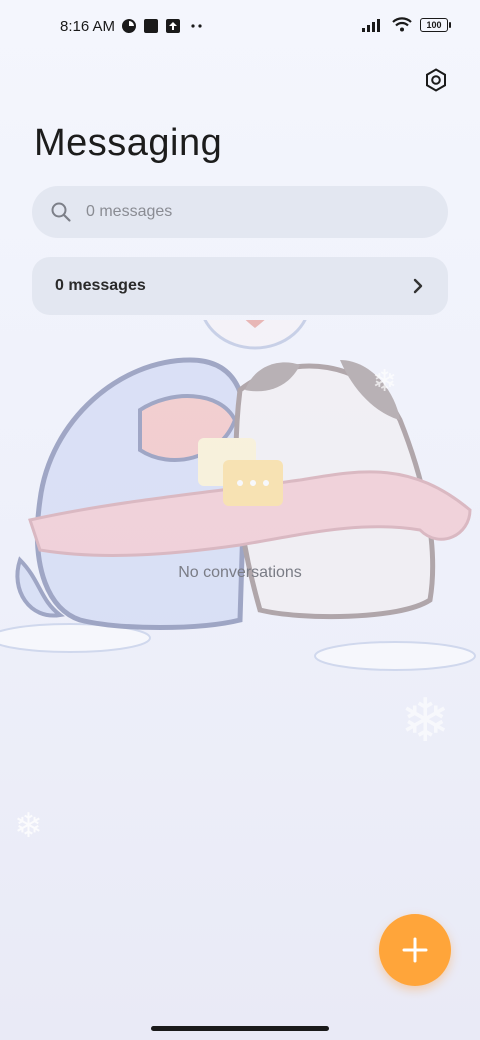  I want to click on signal-icon, so click(371, 25).